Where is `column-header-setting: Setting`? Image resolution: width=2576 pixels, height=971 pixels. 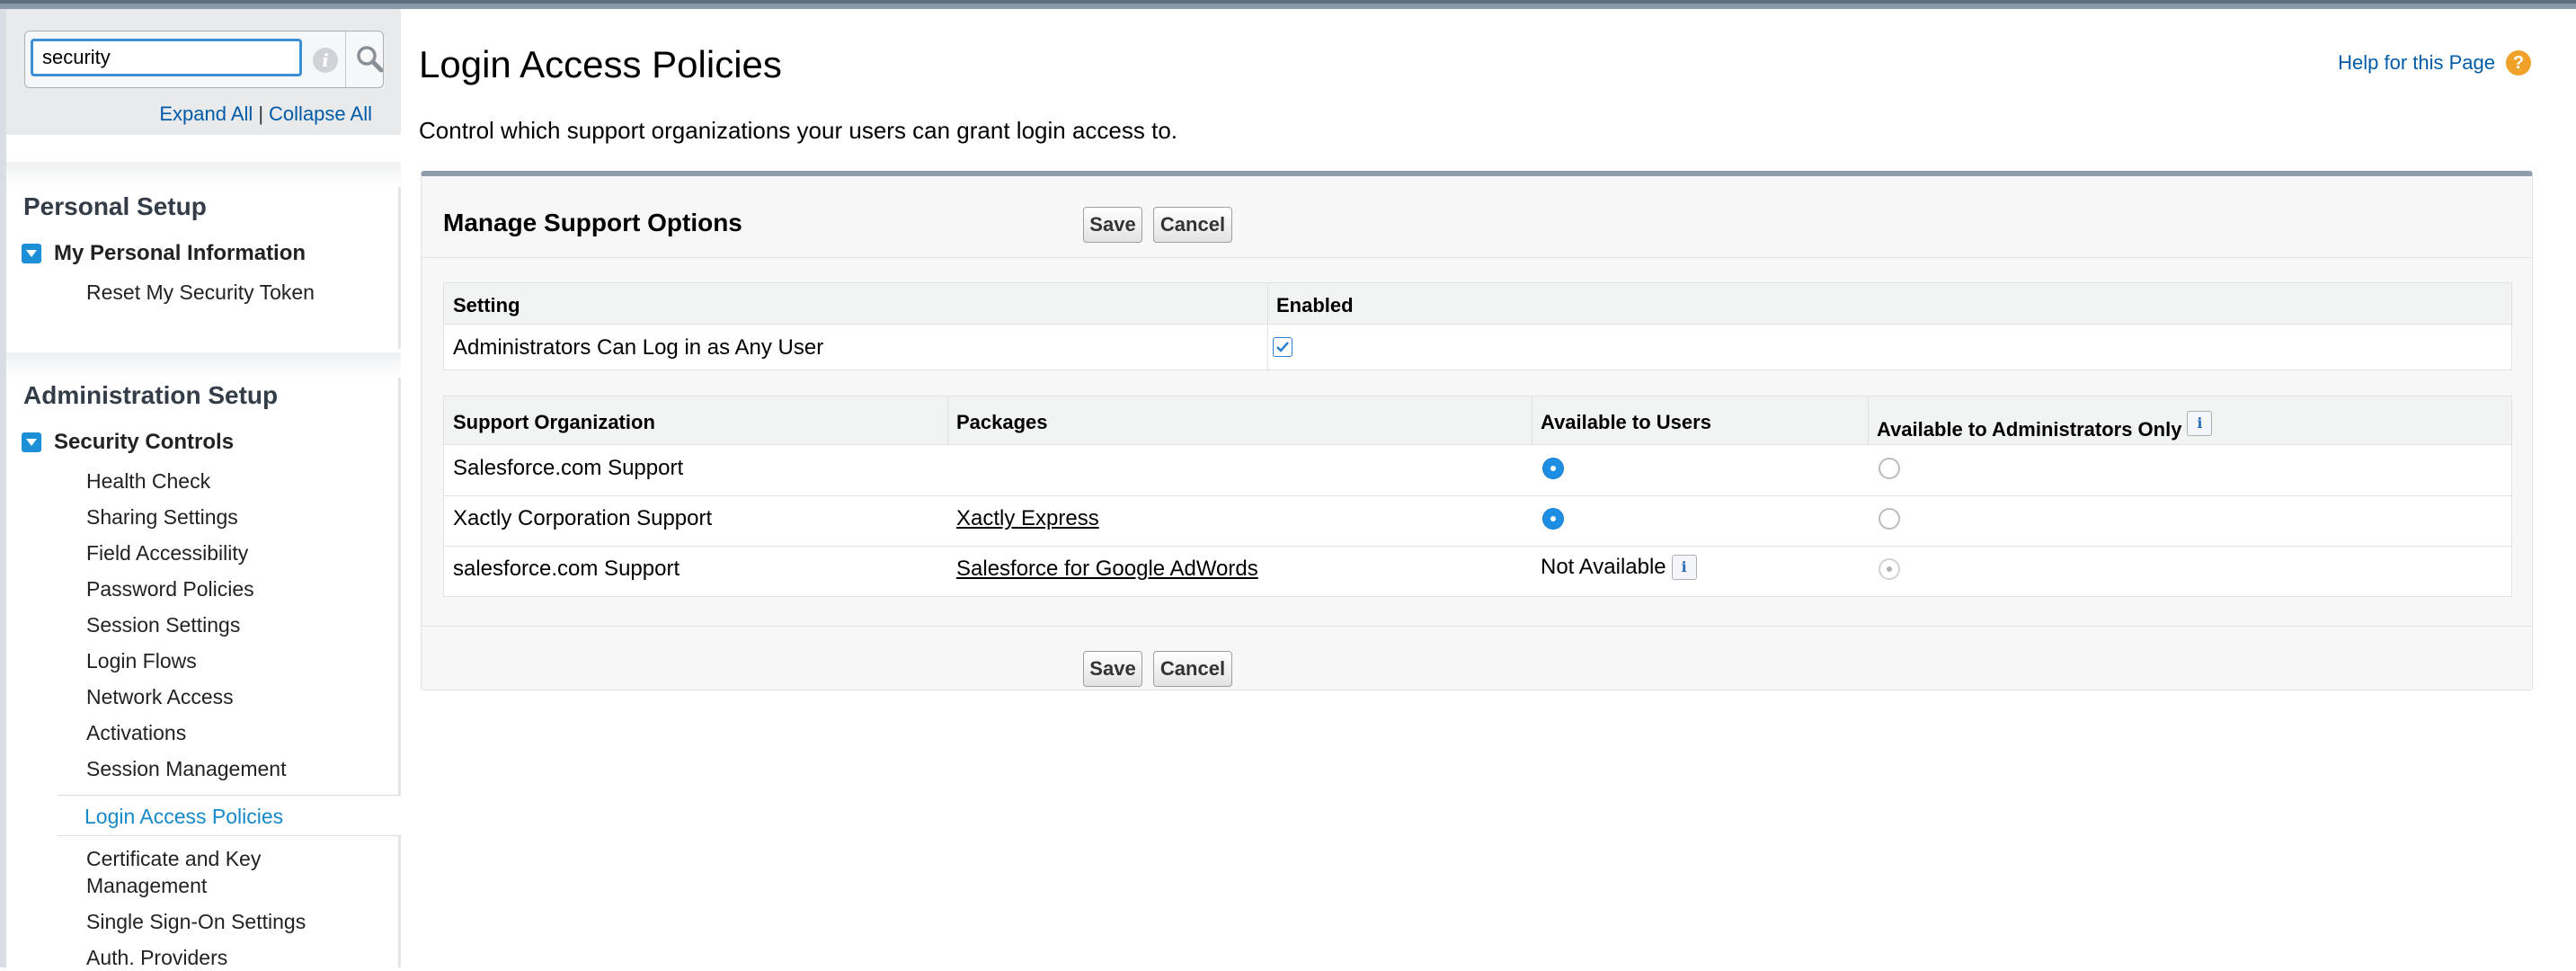 column-header-setting: Setting is located at coordinates (486, 305).